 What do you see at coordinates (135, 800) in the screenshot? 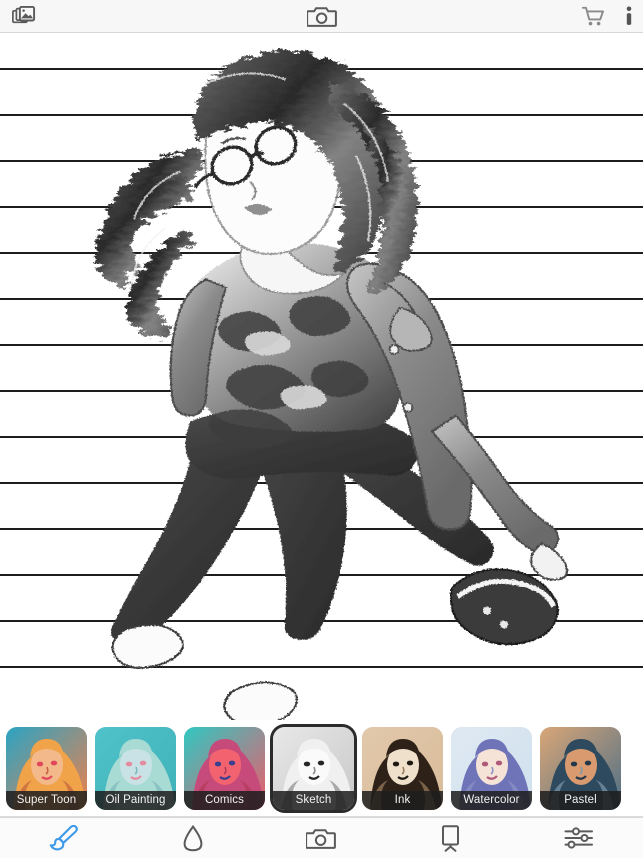
I see `filter-label: Oil Painting` at bounding box center [135, 800].